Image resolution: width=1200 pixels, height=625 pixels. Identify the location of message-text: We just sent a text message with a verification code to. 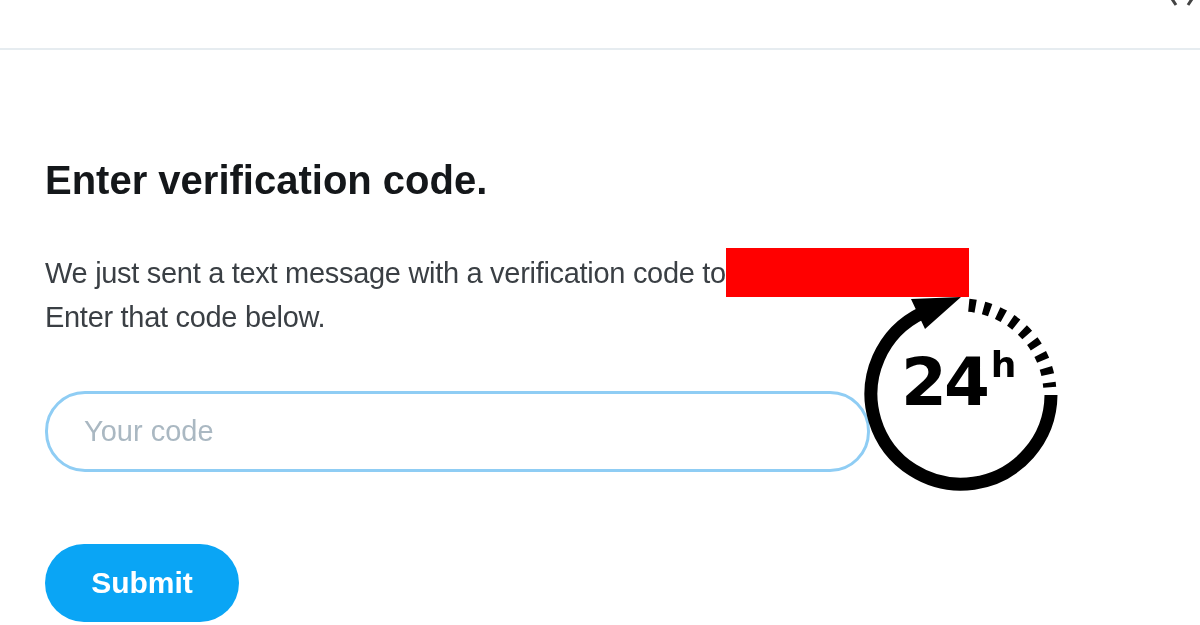
(385, 273).